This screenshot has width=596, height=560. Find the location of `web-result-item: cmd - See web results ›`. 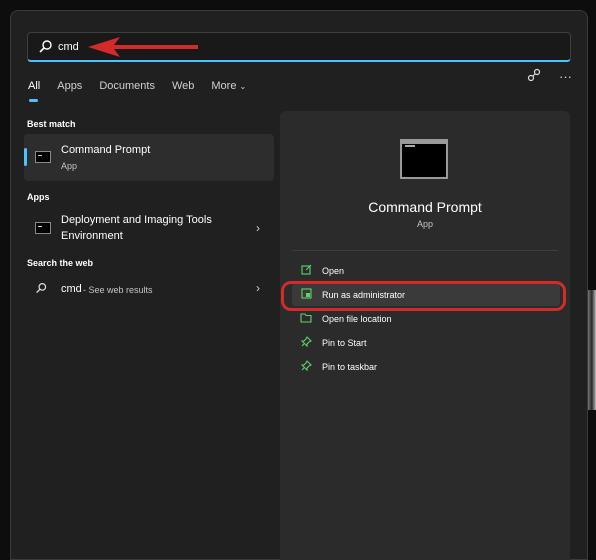

web-result-item: cmd - See web results › is located at coordinates (149, 290).